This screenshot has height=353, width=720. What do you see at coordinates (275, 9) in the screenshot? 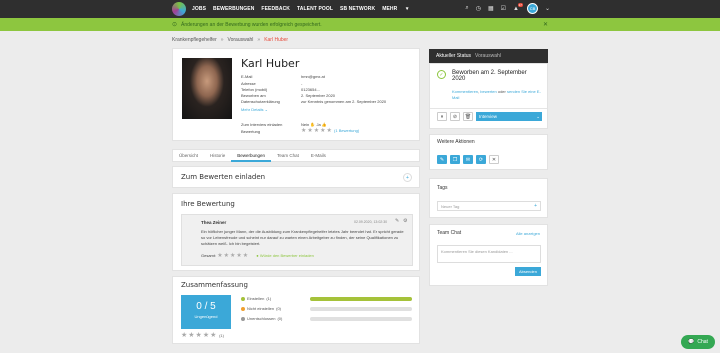
I see `nav-feedback: FEEDBACK` at bounding box center [275, 9].